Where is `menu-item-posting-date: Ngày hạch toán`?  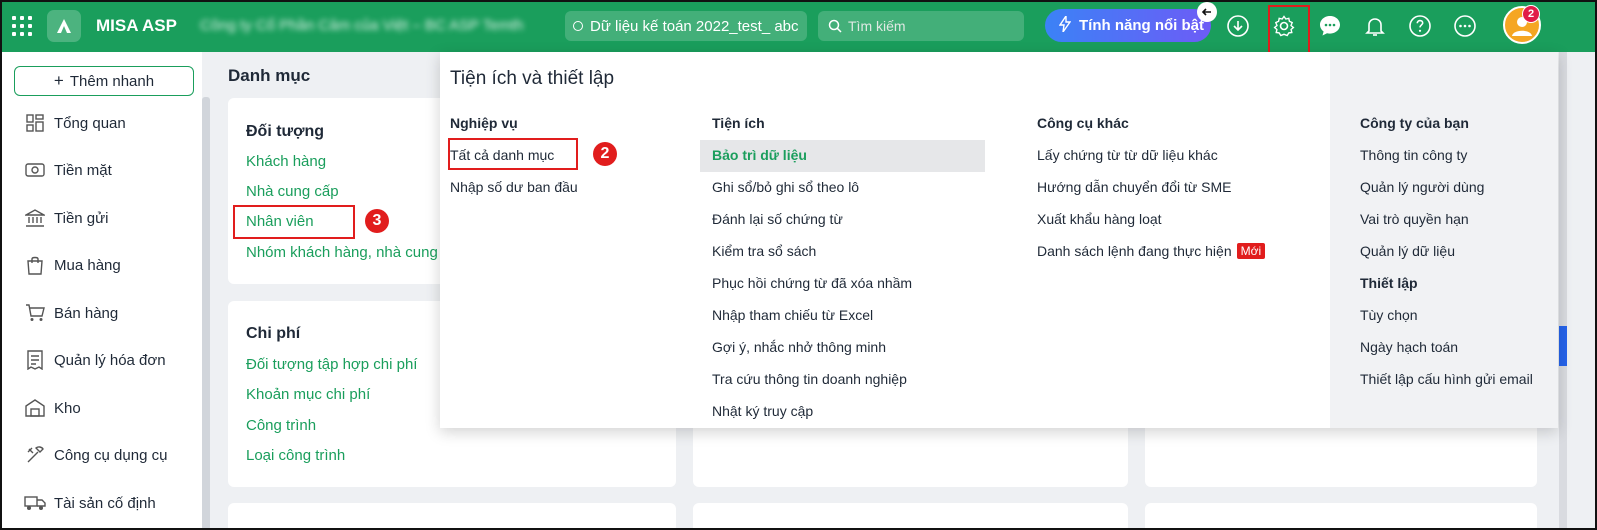 menu-item-posting-date: Ngày hạch toán is located at coordinates (1409, 347).